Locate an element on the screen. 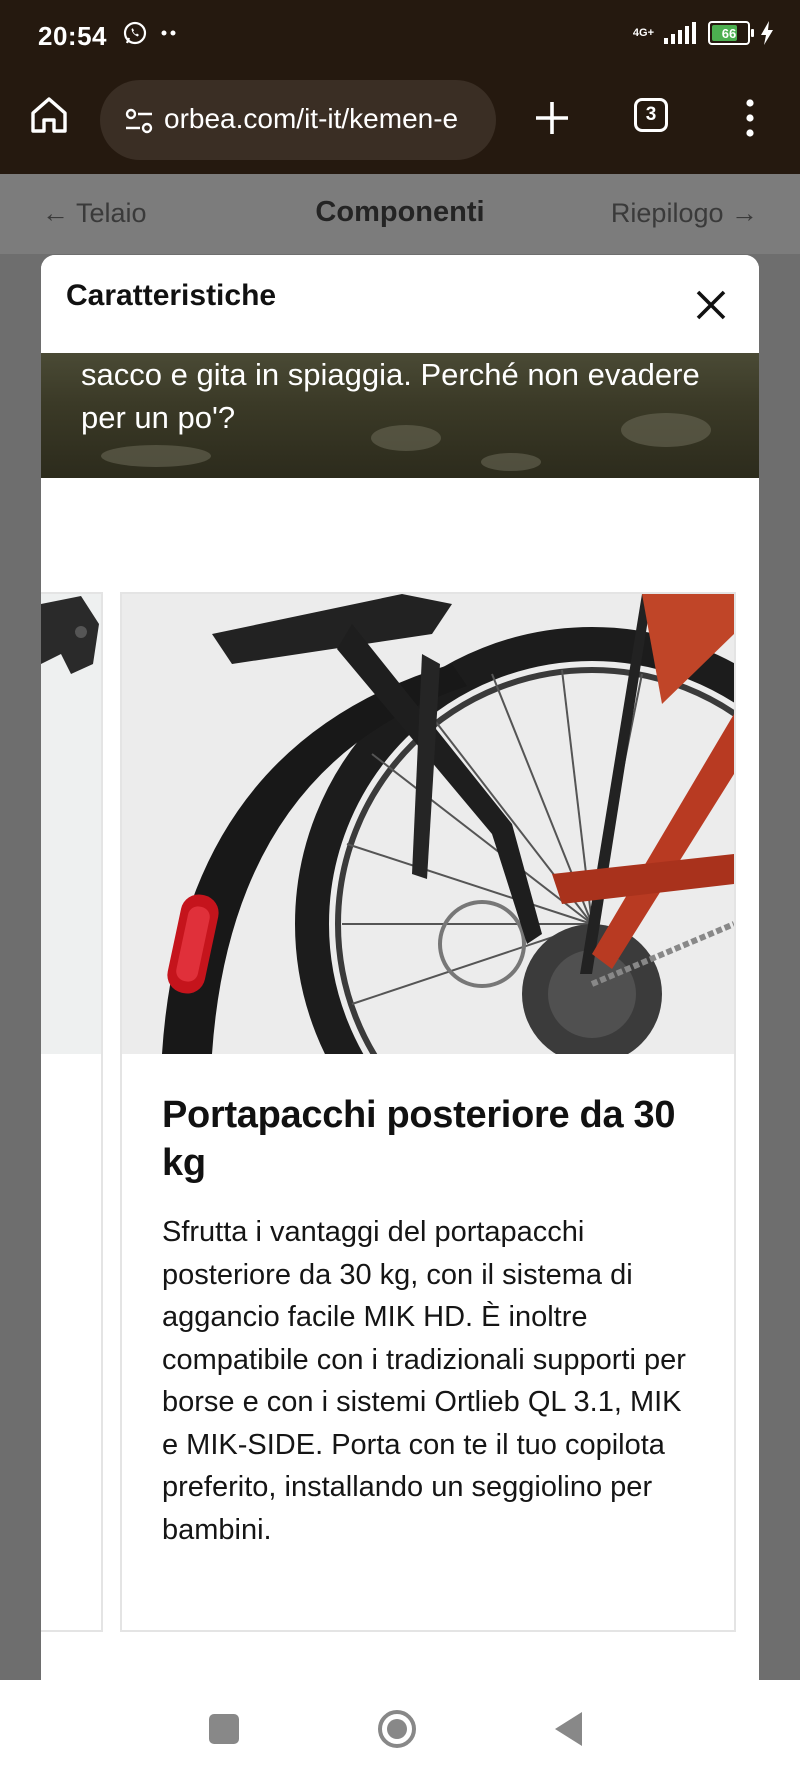  recents-button is located at coordinates (224, 1729).